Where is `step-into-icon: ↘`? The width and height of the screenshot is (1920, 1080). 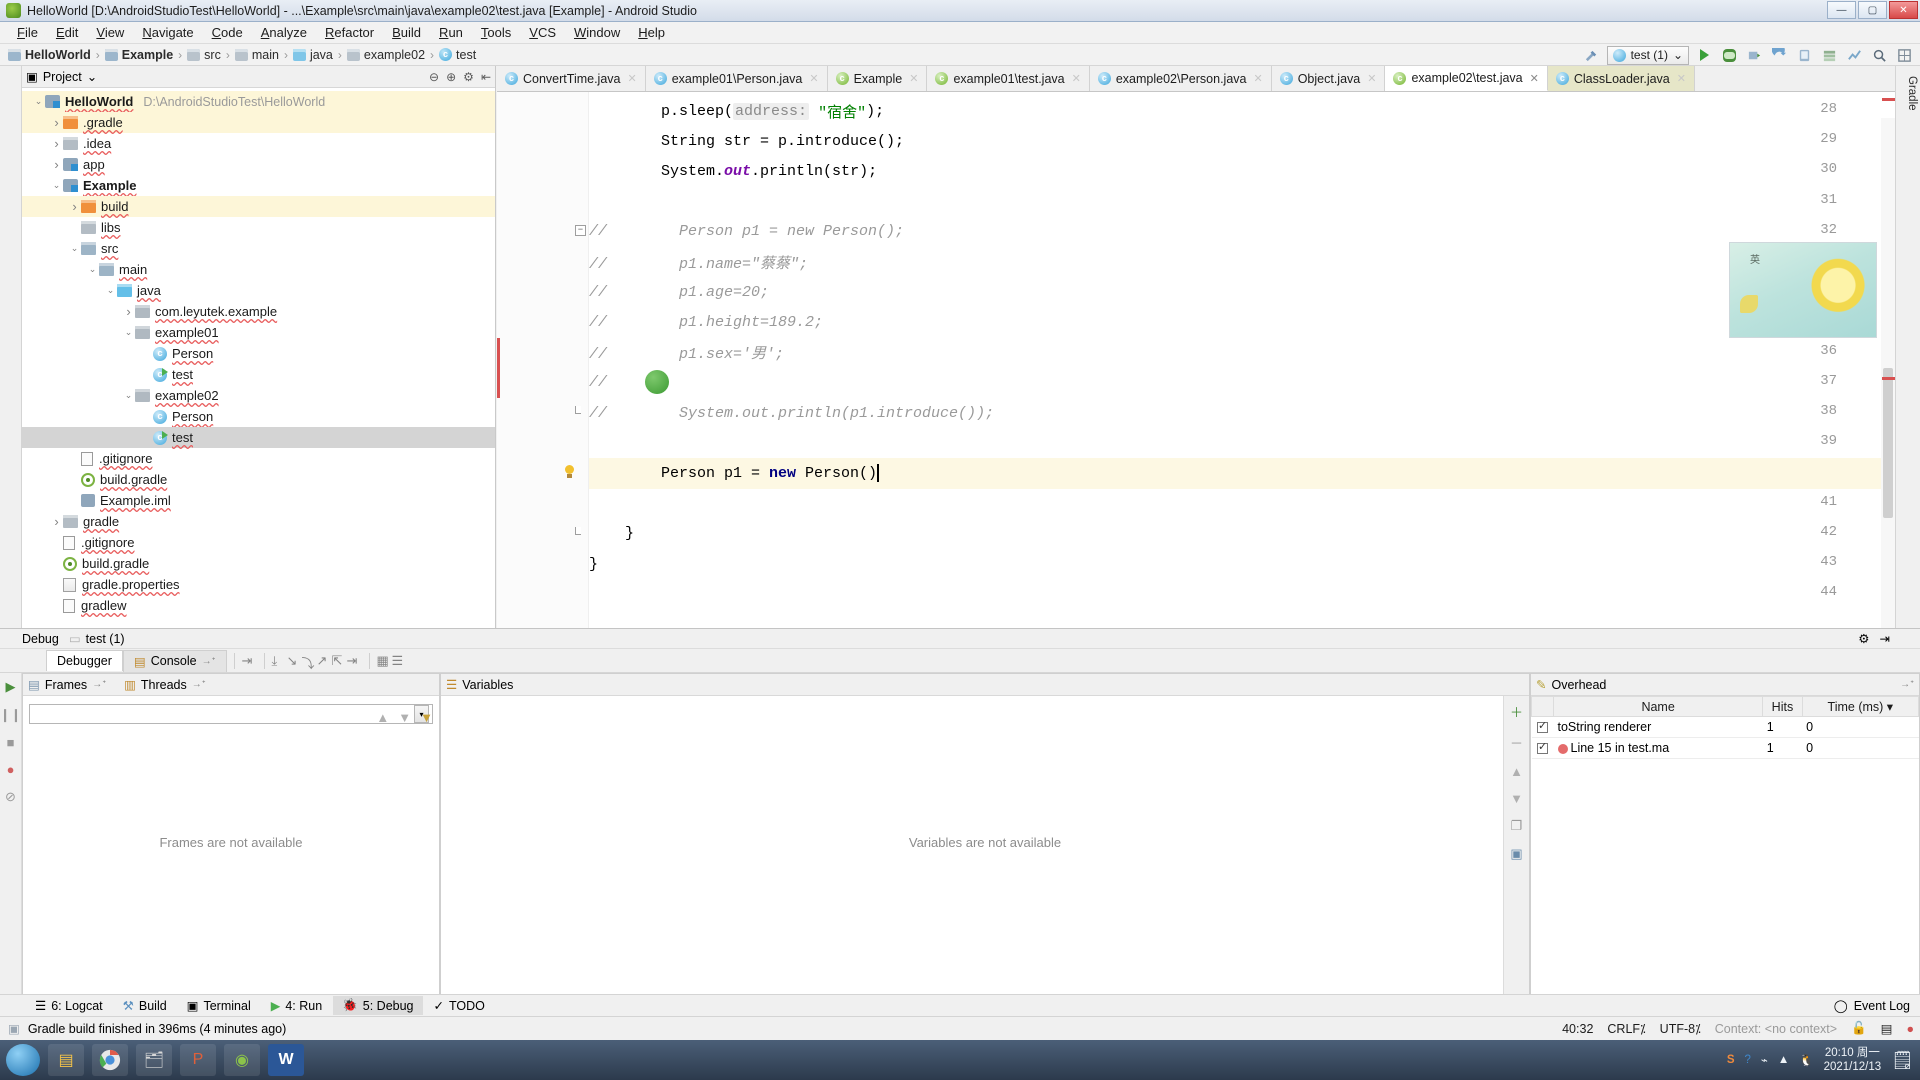
step-into-icon: ↘ is located at coordinates (294, 660).